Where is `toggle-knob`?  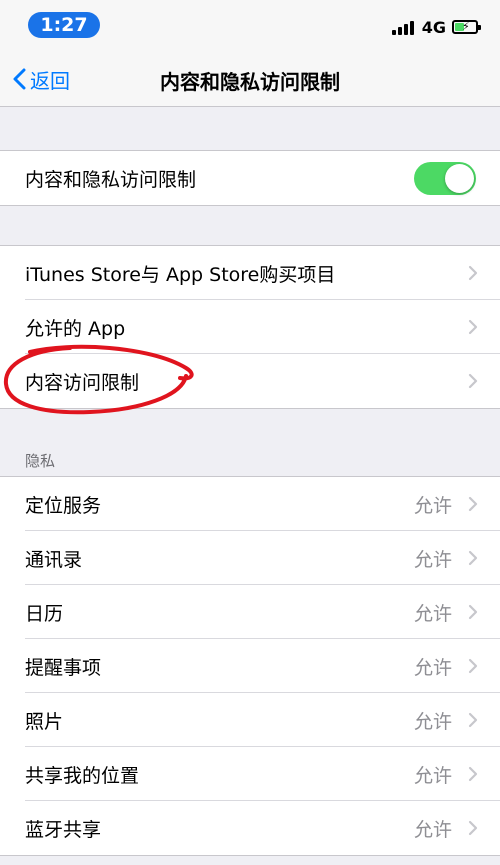
toggle-knob is located at coordinates (459, 178).